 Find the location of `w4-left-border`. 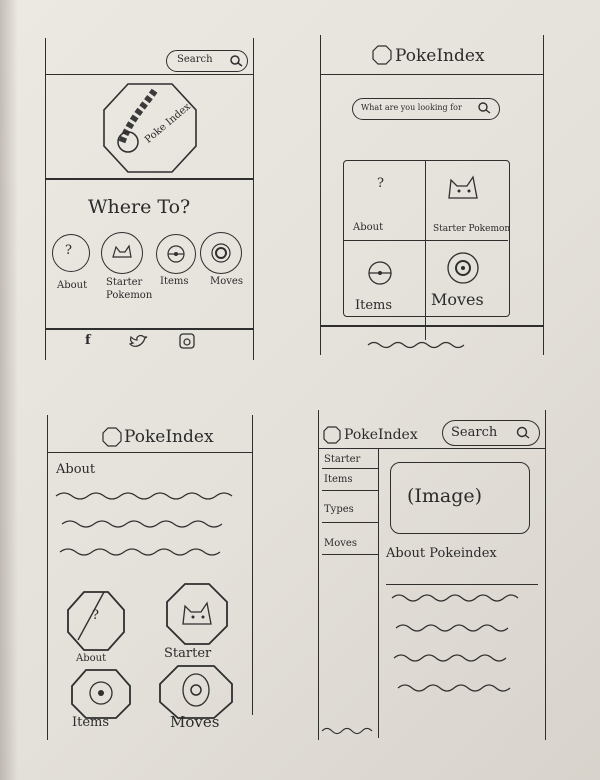

w4-left-border is located at coordinates (318, 575).